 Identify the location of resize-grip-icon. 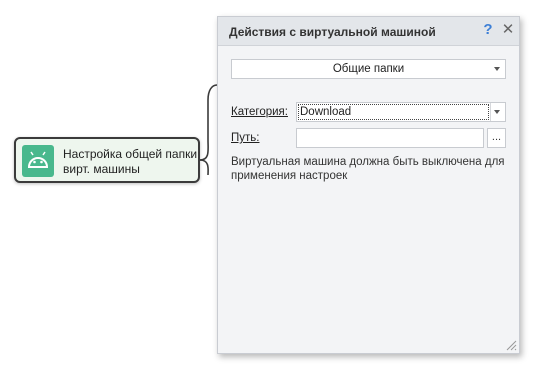
(511, 345).